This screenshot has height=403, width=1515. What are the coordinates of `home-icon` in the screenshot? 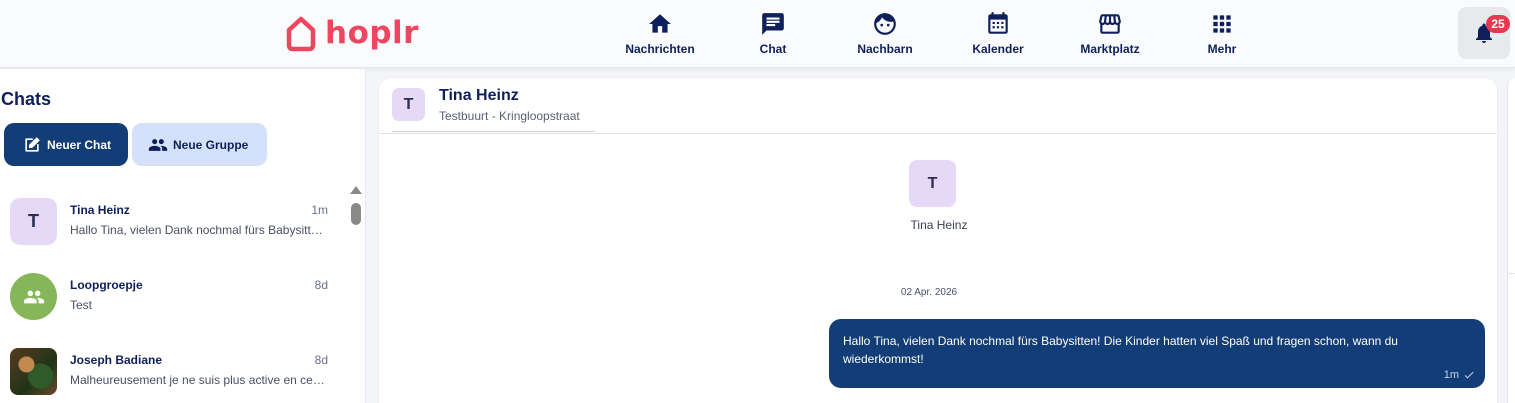 It's located at (660, 23).